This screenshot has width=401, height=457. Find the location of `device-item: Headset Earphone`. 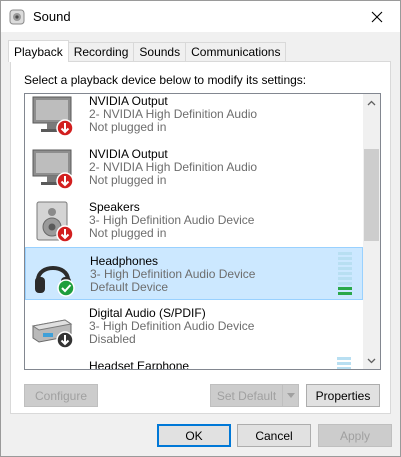

device-item: Headset Earphone is located at coordinates (194, 361).